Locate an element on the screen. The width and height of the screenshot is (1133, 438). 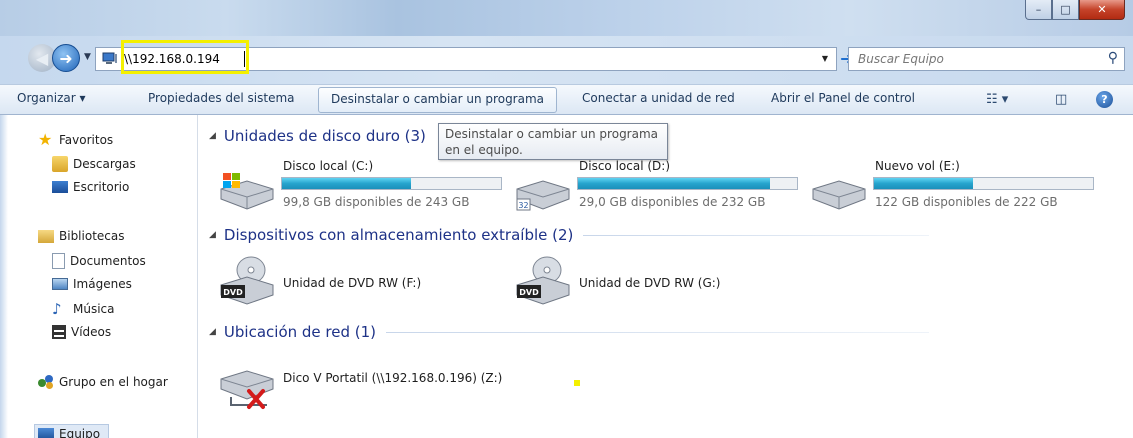
images-icon is located at coordinates (60, 284).